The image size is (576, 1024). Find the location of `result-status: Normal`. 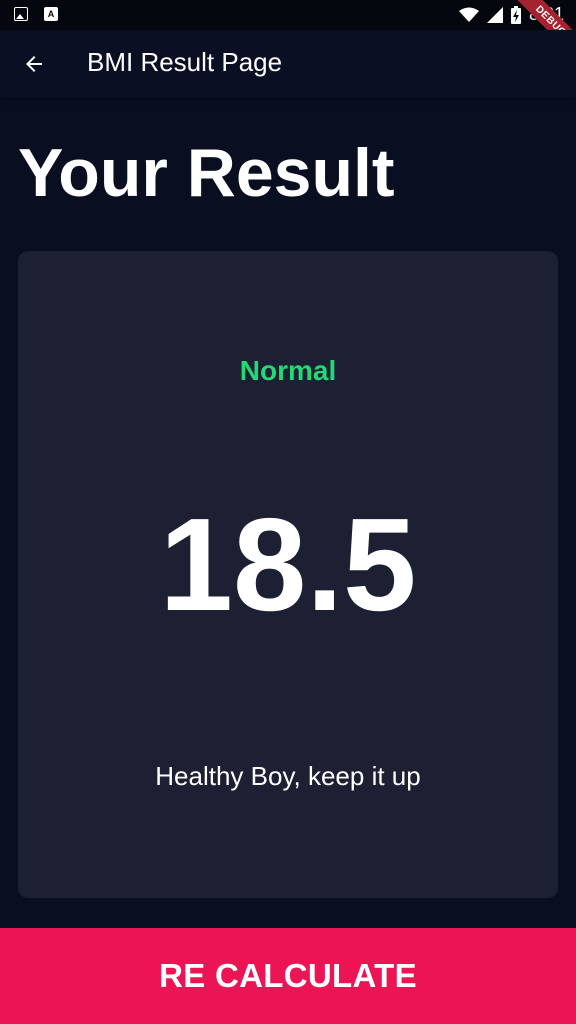

result-status: Normal is located at coordinates (288, 370).